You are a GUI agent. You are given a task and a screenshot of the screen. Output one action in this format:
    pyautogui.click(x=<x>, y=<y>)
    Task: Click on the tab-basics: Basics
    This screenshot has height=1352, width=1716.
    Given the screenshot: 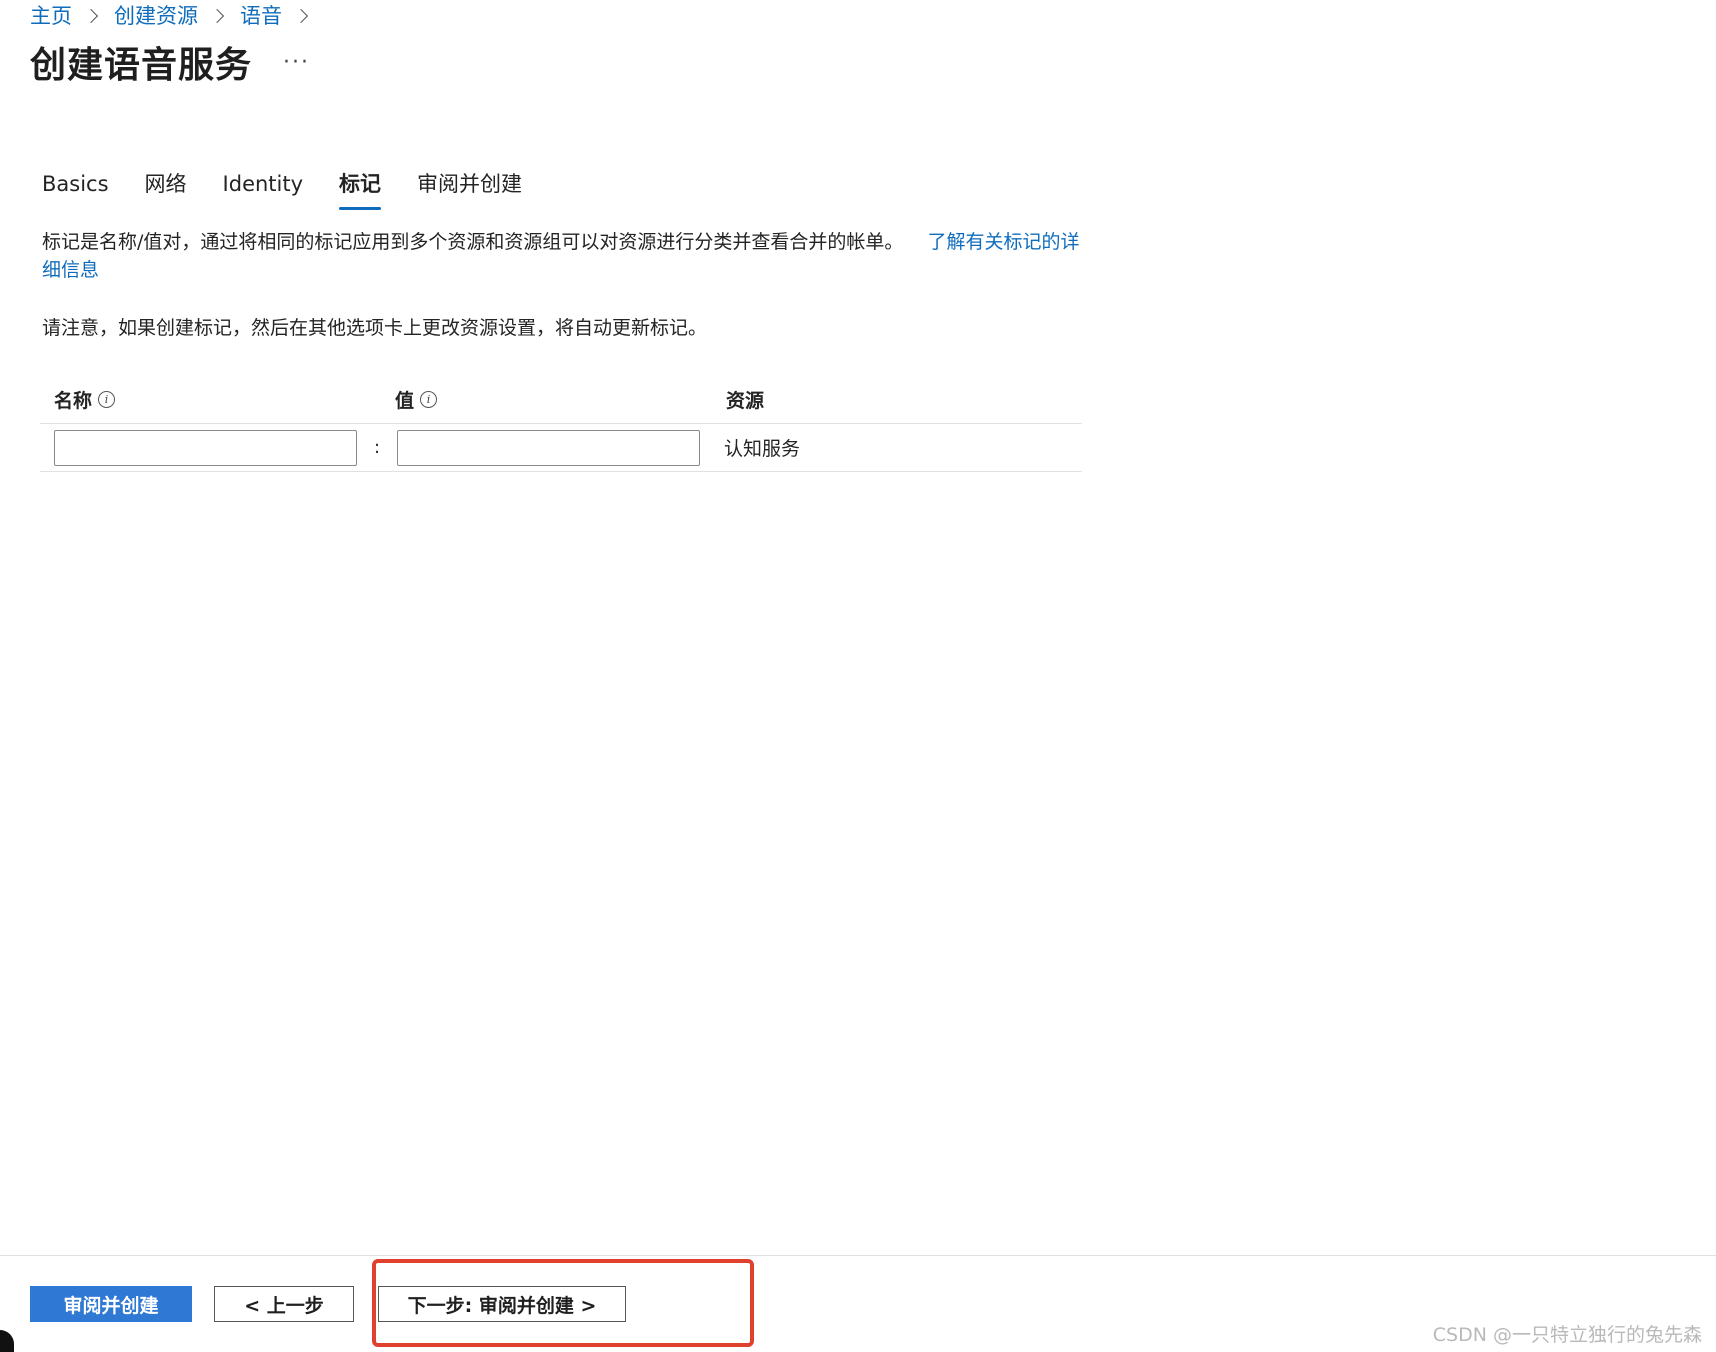 What is the action you would take?
    pyautogui.click(x=75, y=190)
    